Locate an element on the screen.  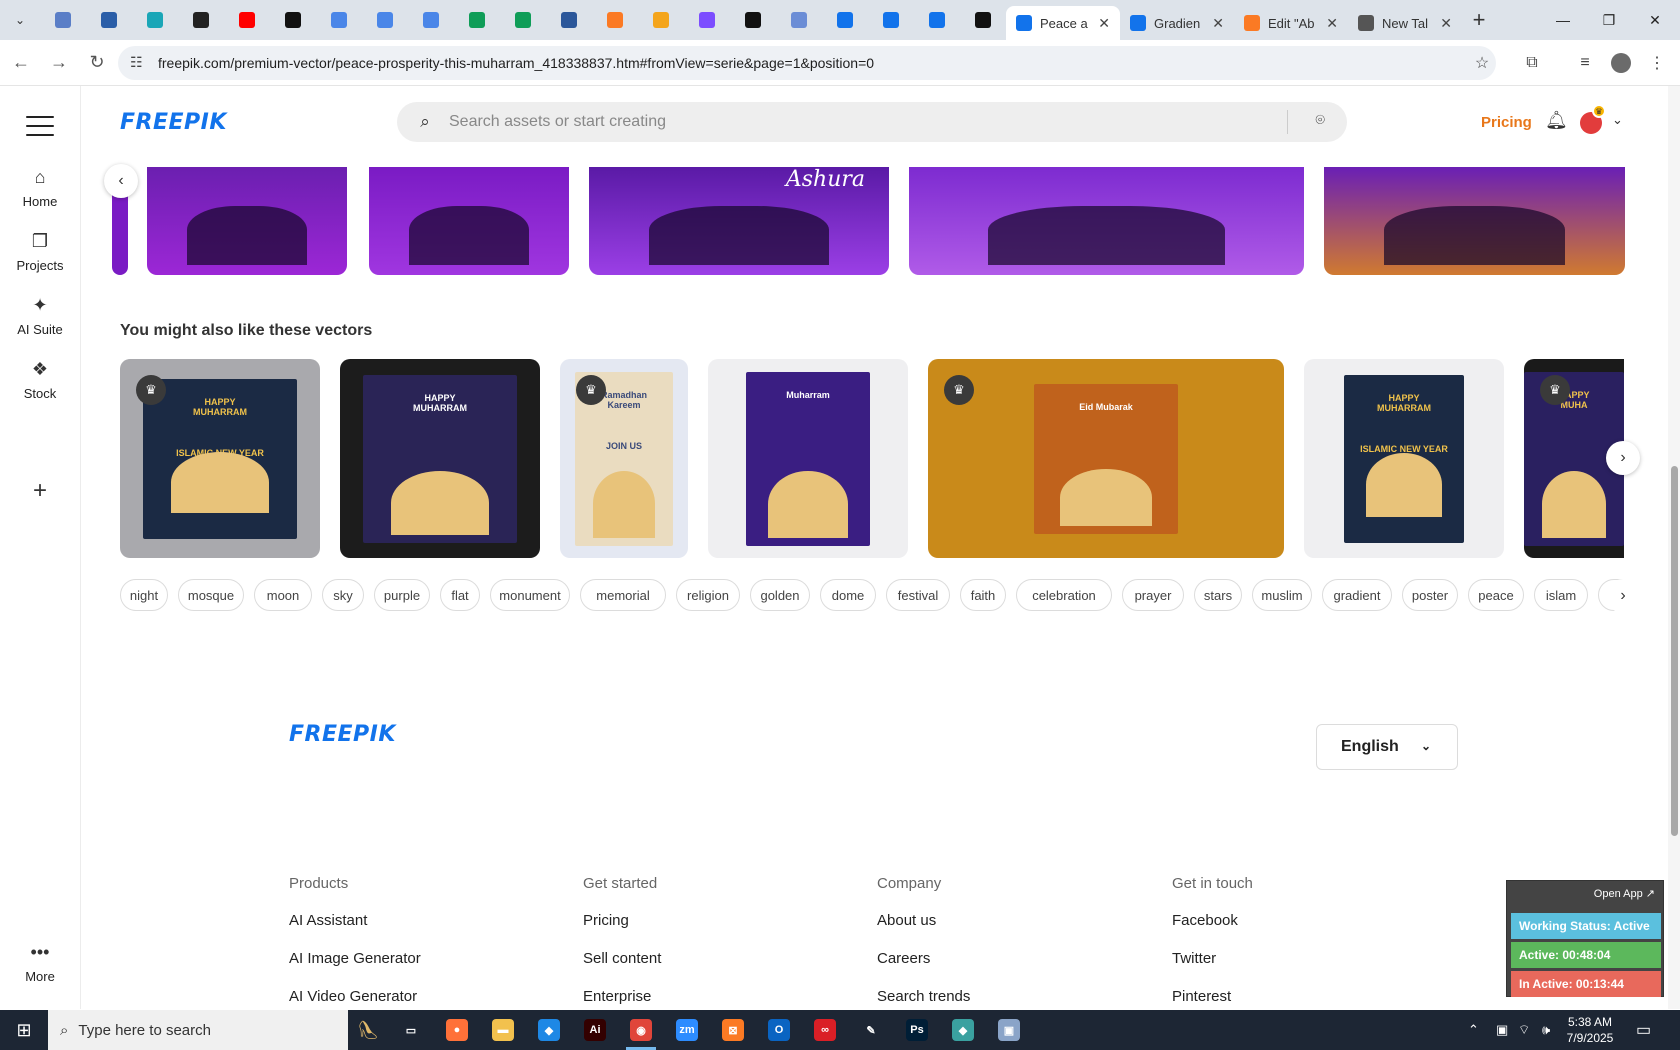
sidebar-item-ai-suite: ✦ AI Suite is located at coordinates (40, 316).